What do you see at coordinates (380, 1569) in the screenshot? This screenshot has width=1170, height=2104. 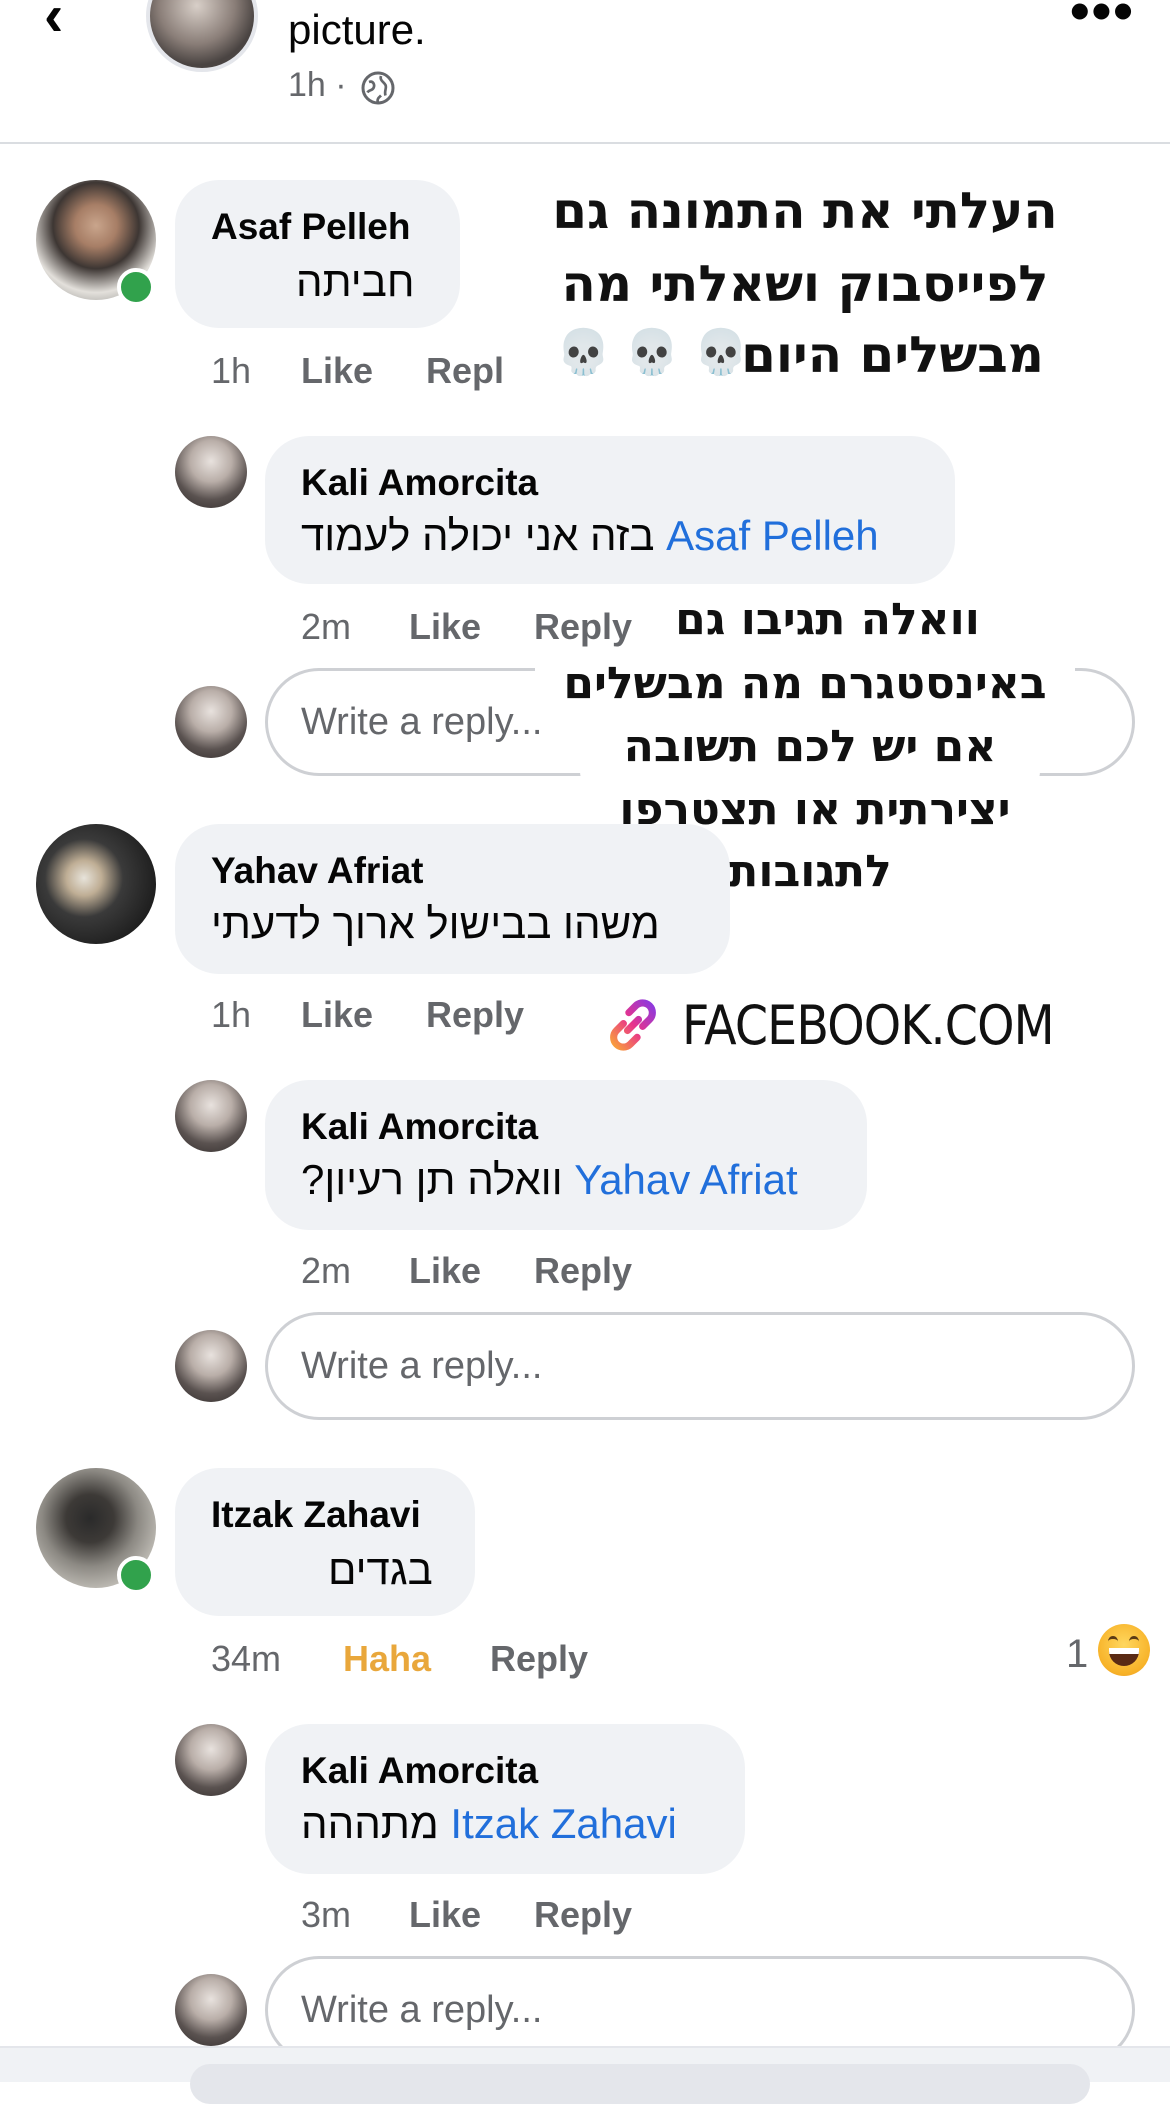 I see `comment-text: בגדים` at bounding box center [380, 1569].